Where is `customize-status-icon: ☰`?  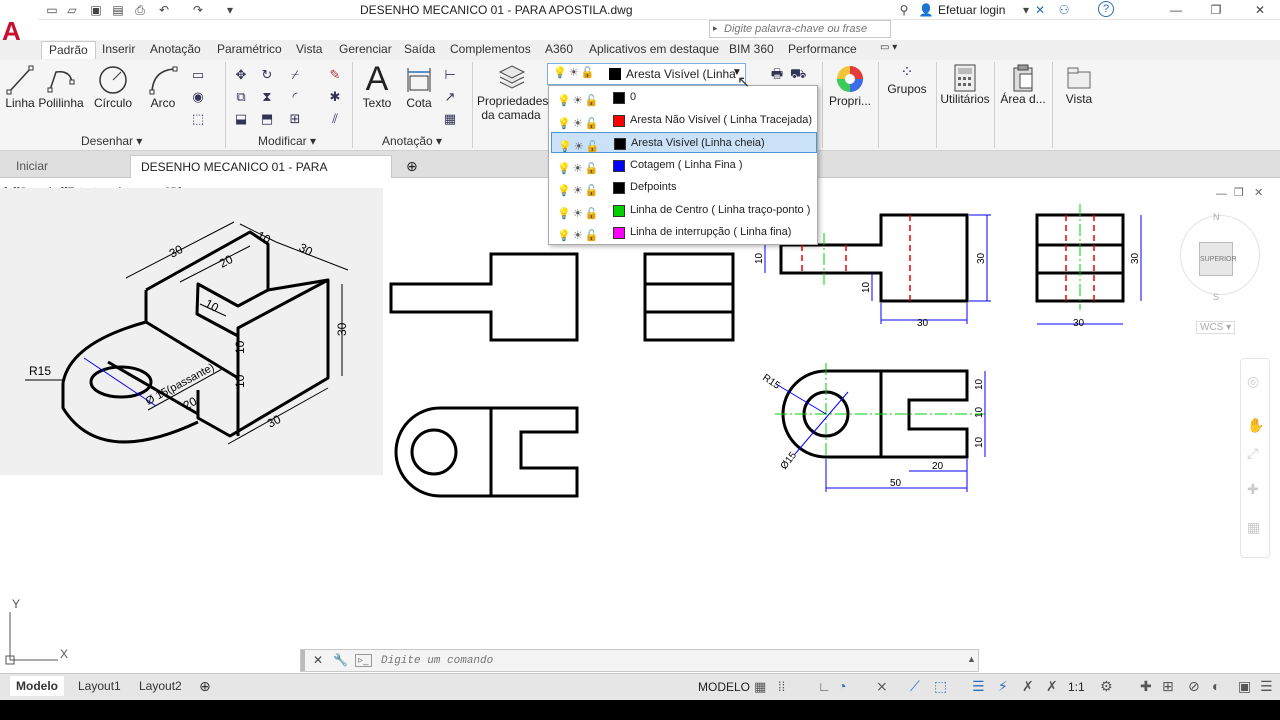 customize-status-icon: ☰ is located at coordinates (1266, 686).